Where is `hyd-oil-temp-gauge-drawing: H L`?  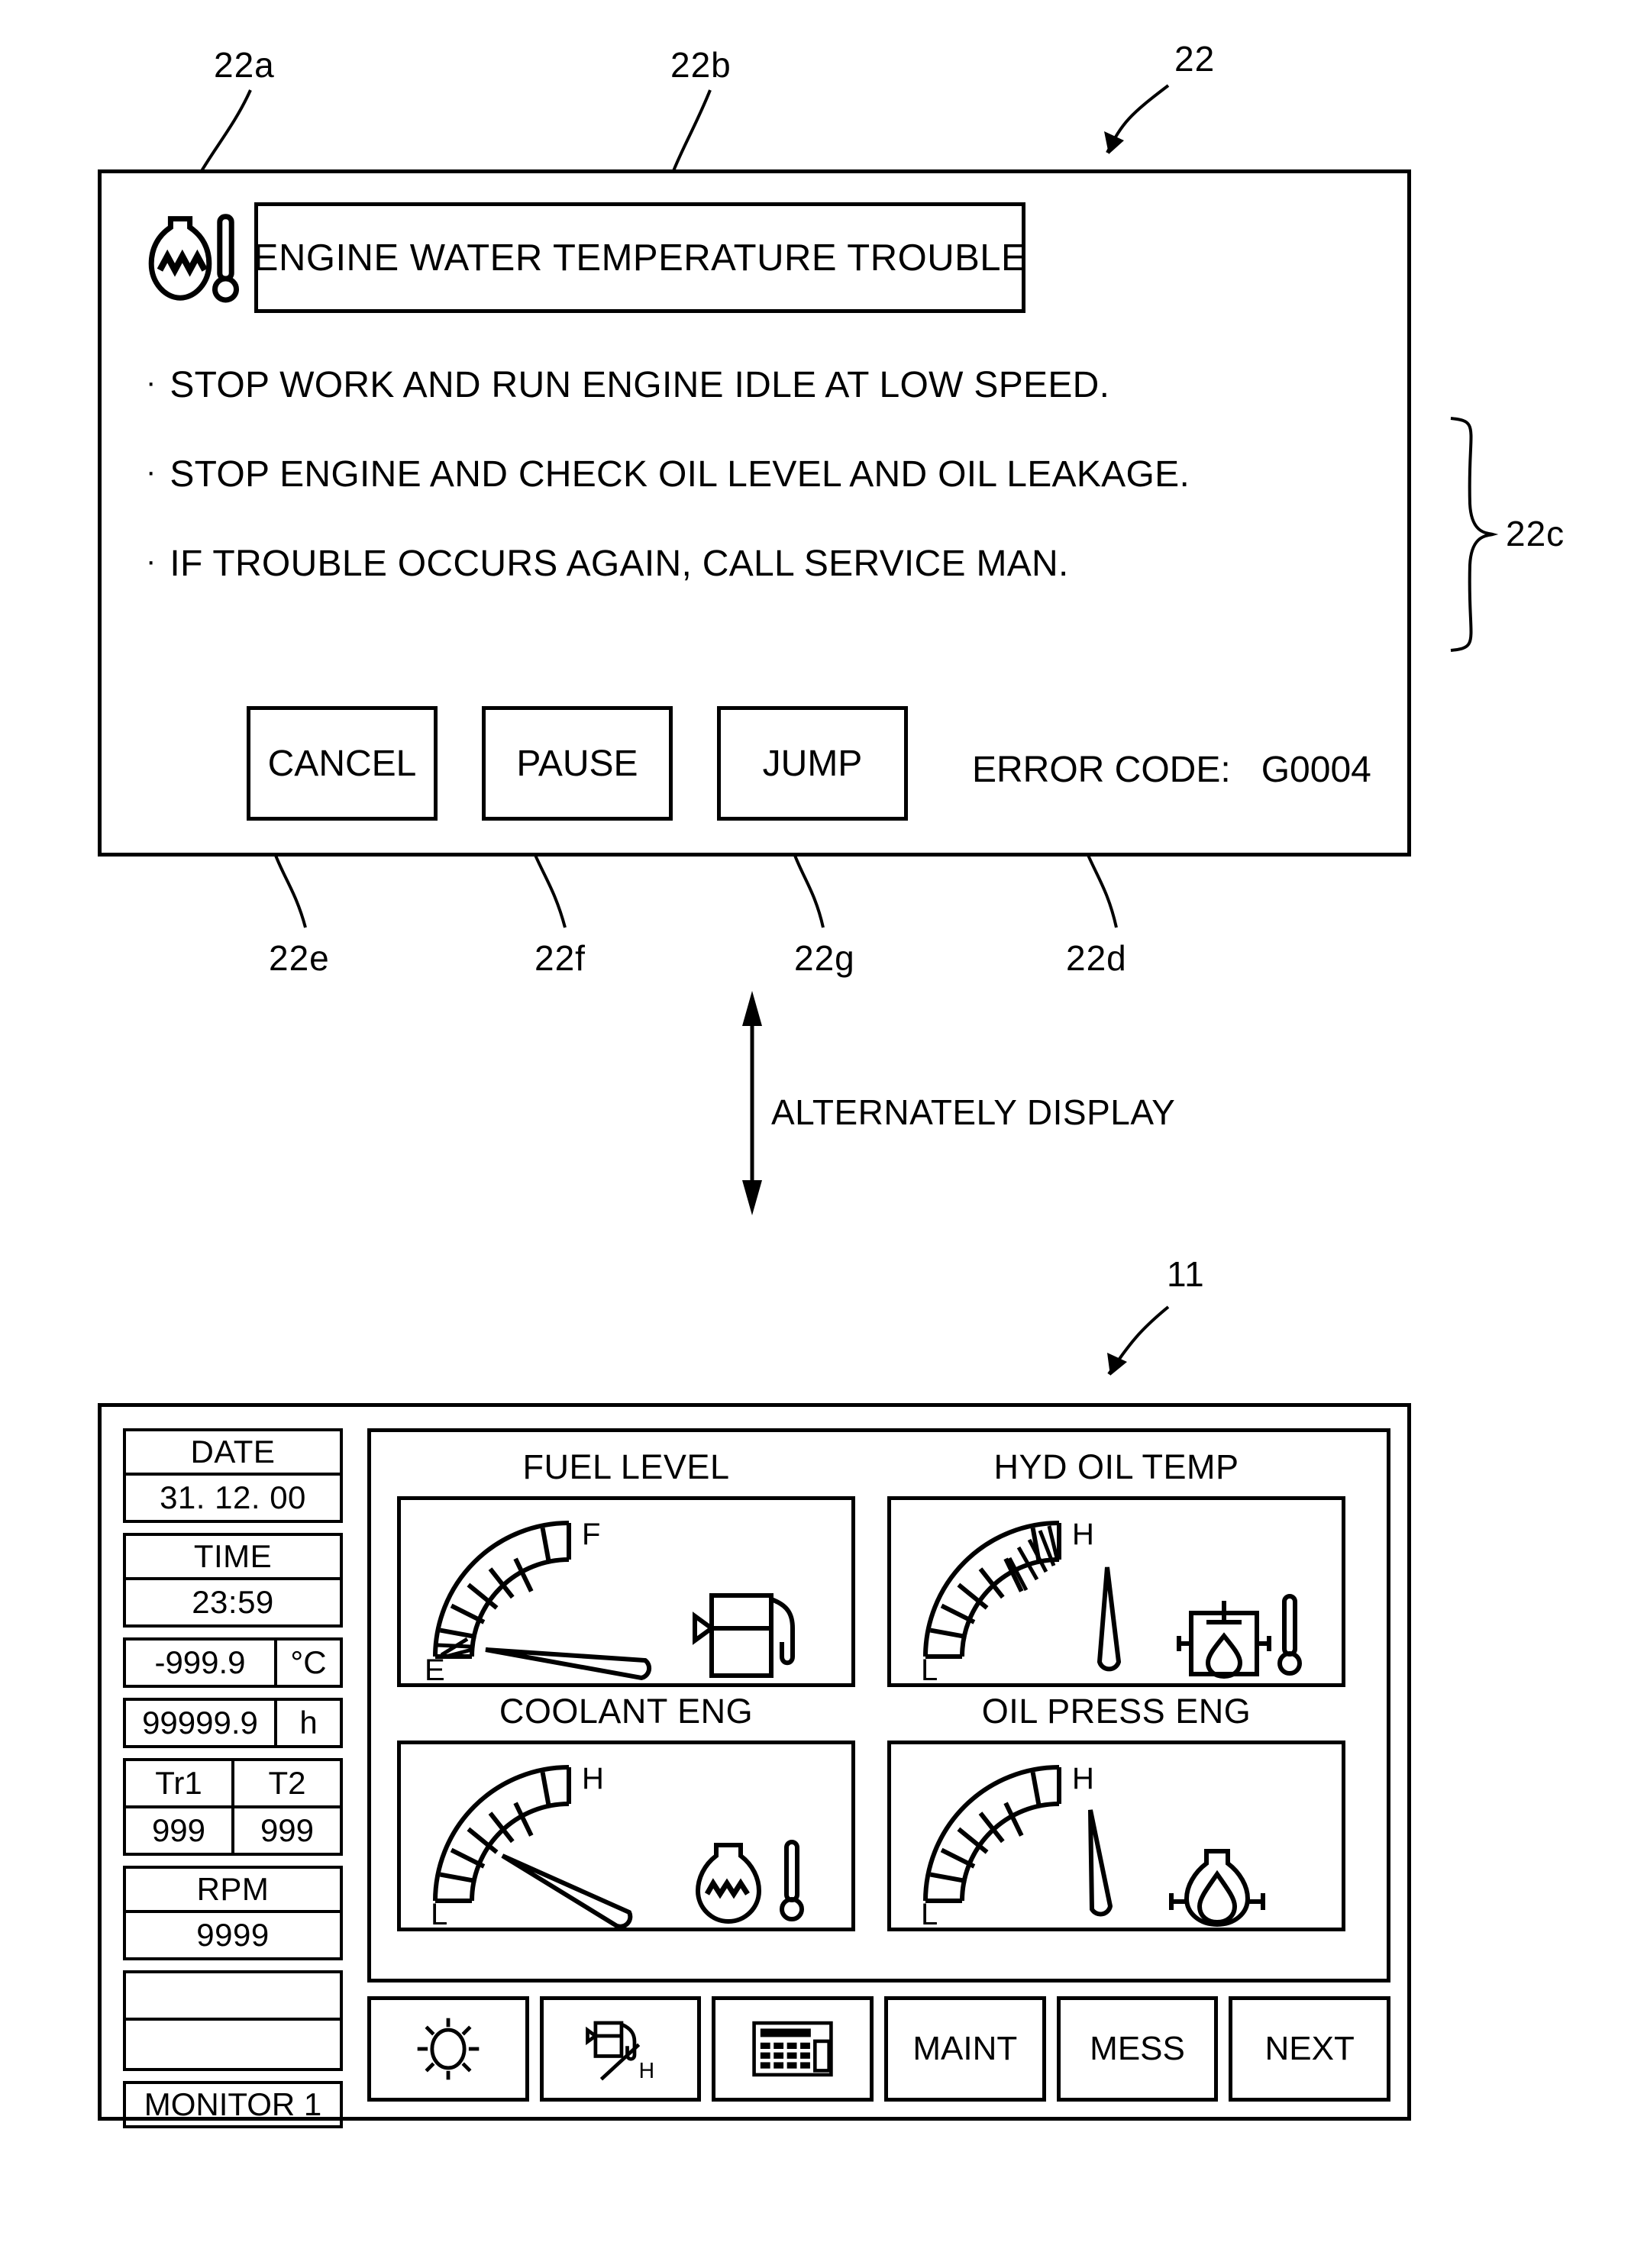
hyd-oil-temp-gauge-drawing: H L is located at coordinates (1111, 1603).